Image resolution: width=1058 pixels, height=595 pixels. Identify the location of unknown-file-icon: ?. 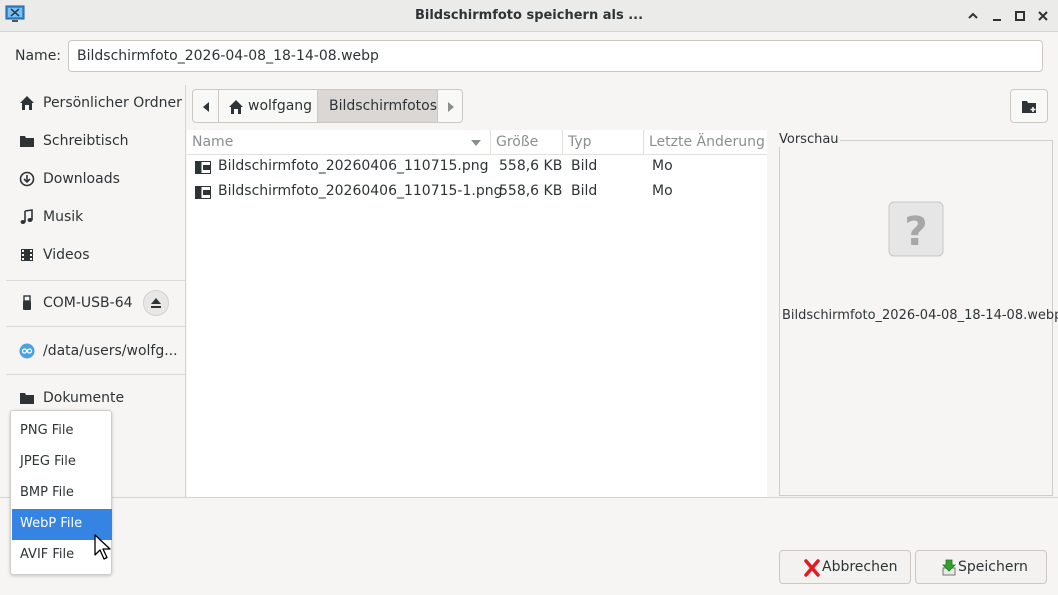
(916, 229).